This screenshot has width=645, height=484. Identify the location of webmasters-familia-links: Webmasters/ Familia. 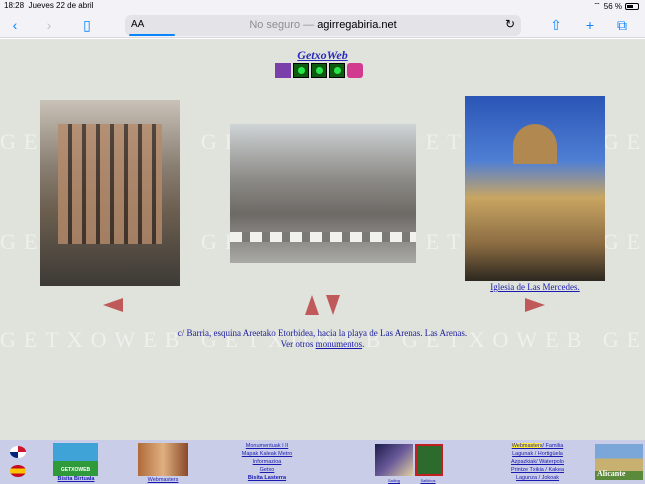
(537, 446).